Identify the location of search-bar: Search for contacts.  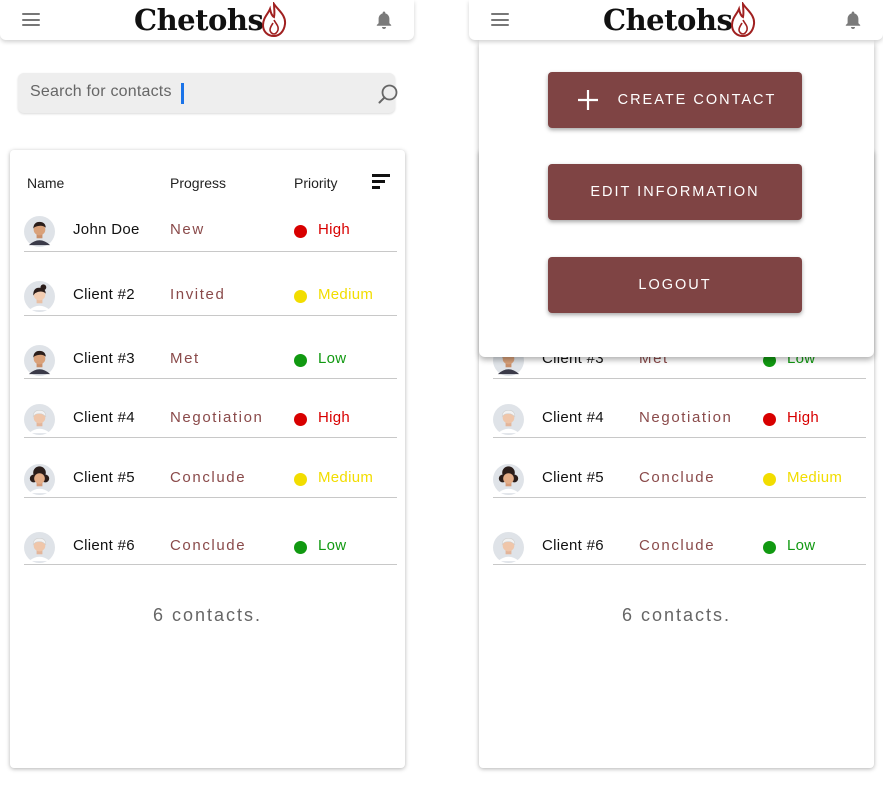
(206, 93).